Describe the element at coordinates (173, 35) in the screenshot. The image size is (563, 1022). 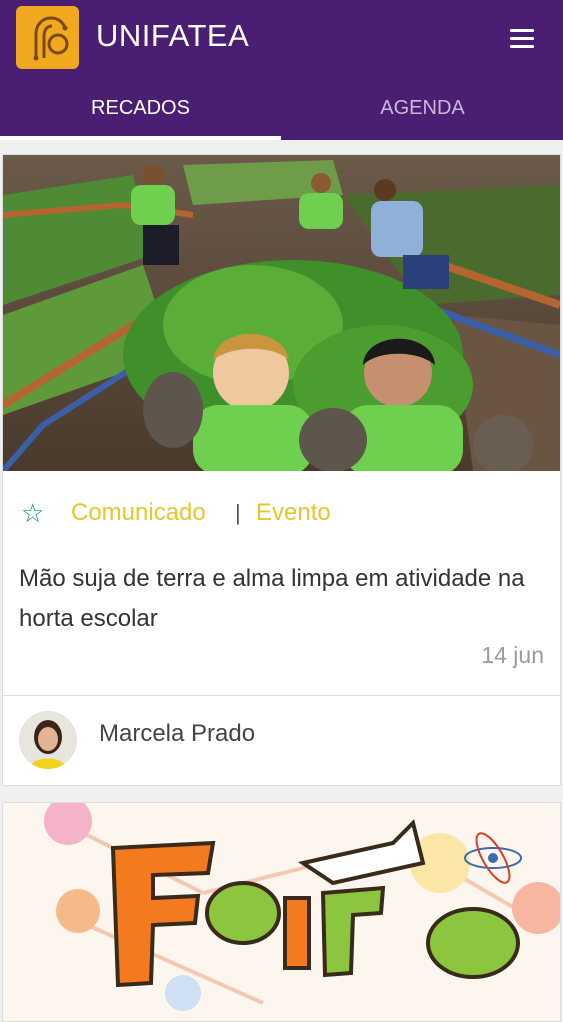
I see `app-title: UNIFATEA` at that location.